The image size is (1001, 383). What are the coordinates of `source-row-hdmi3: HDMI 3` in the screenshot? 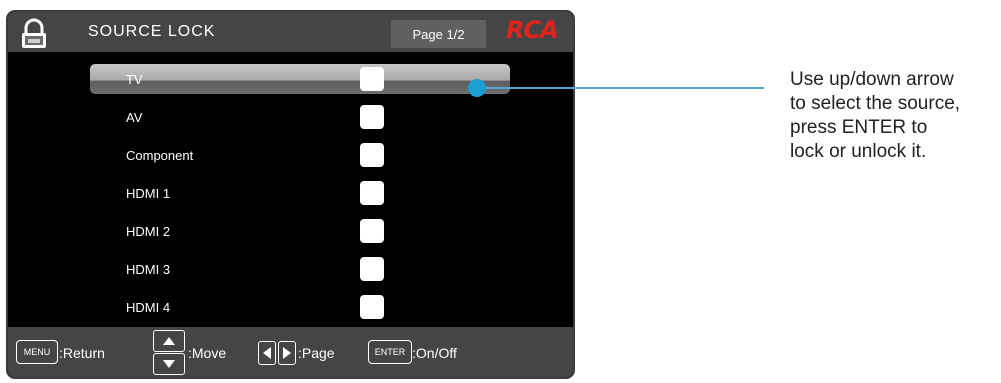 It's located at (300, 269).